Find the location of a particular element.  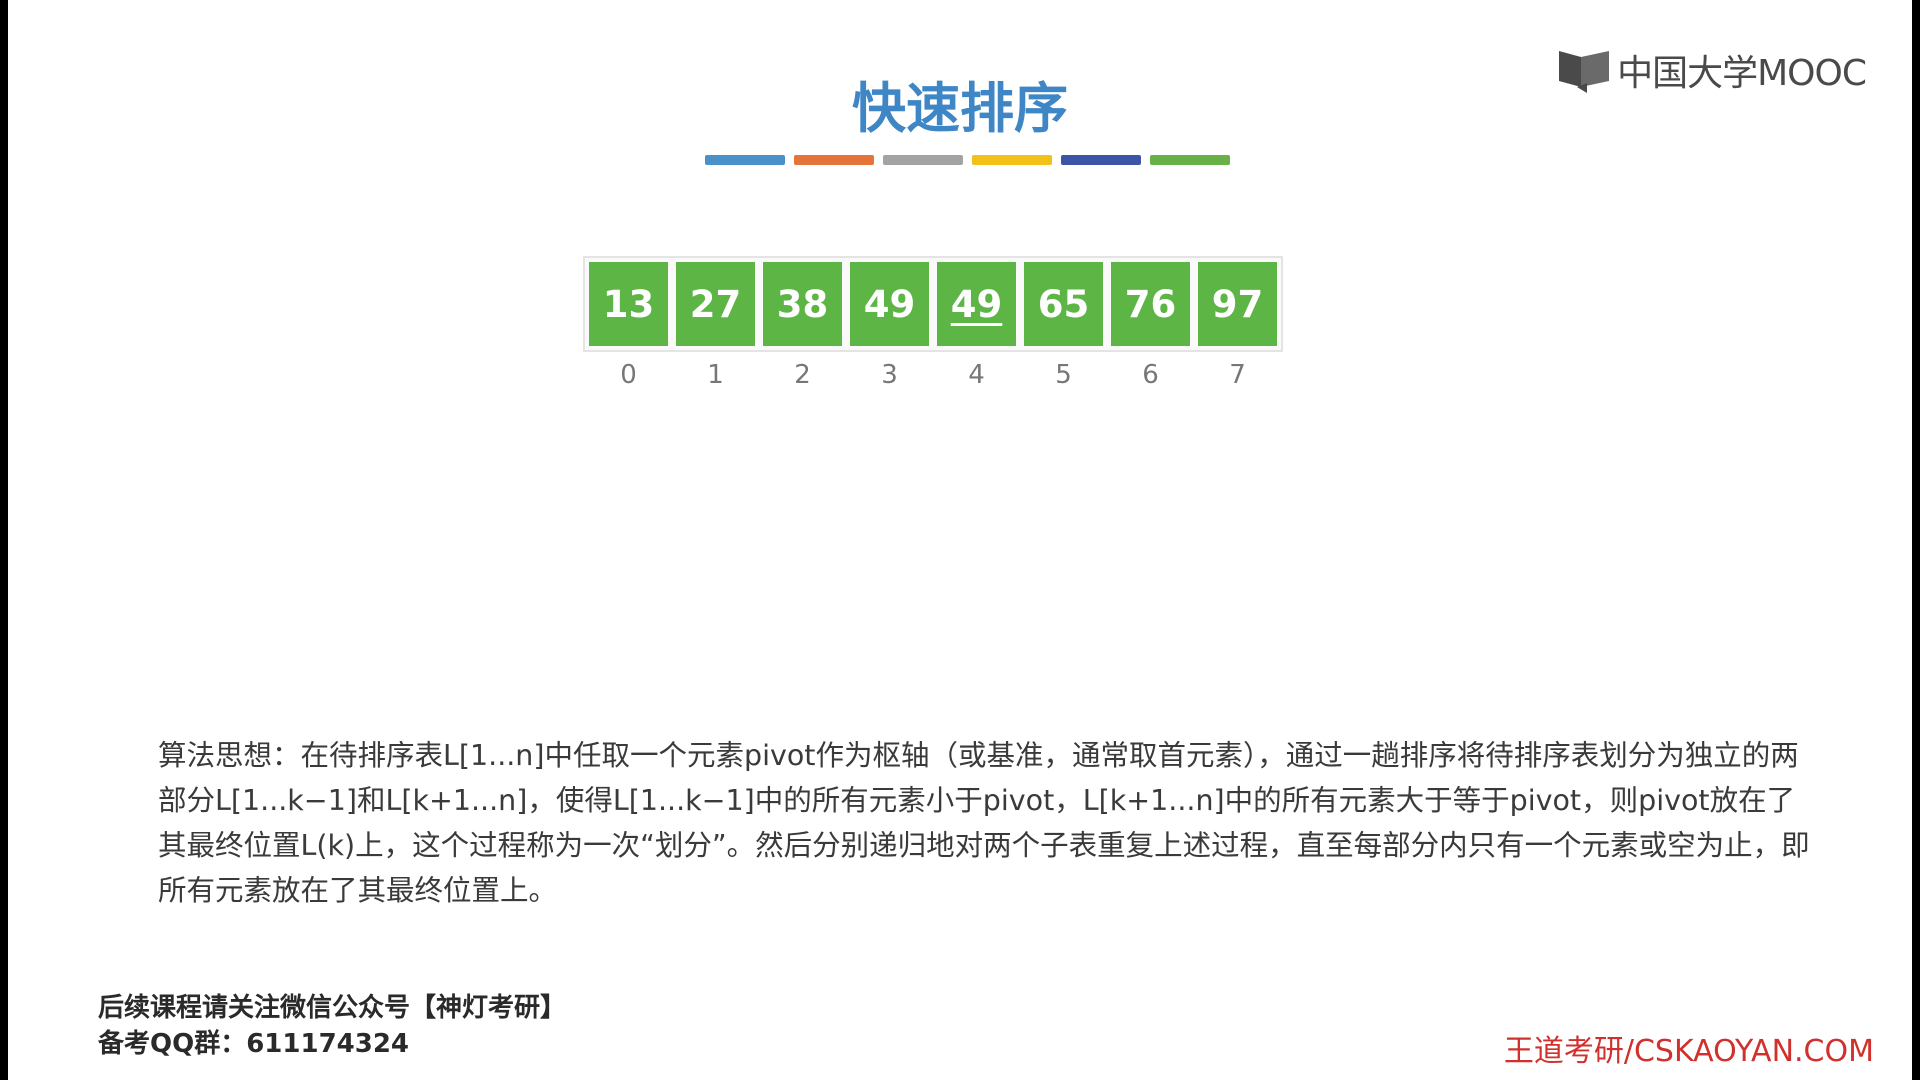

array-cell: 13 is located at coordinates (628, 304).